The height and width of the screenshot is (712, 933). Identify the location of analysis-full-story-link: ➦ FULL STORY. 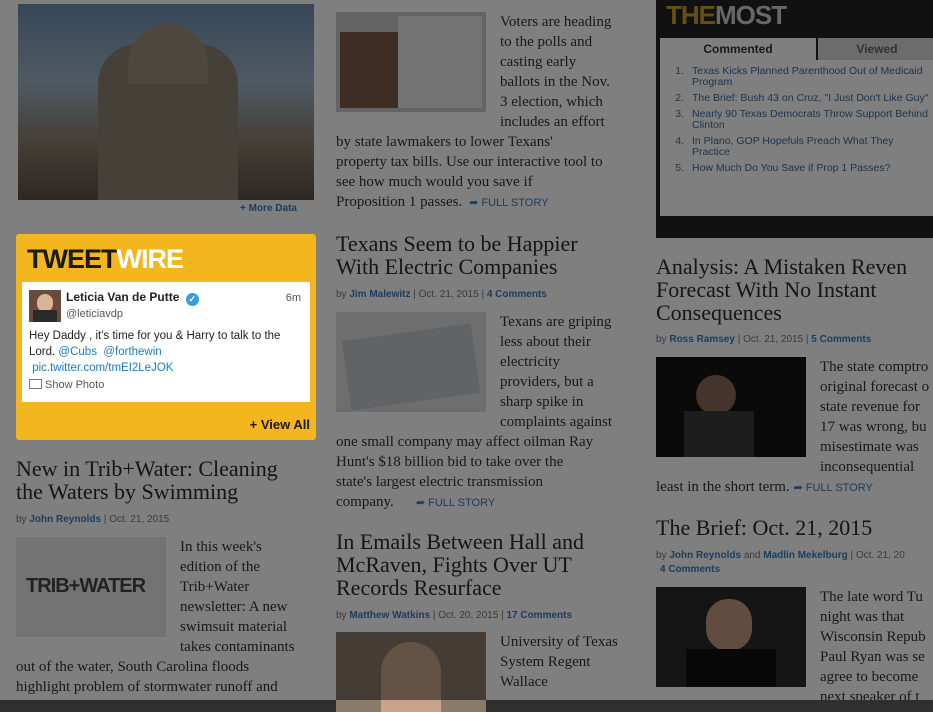
(832, 488).